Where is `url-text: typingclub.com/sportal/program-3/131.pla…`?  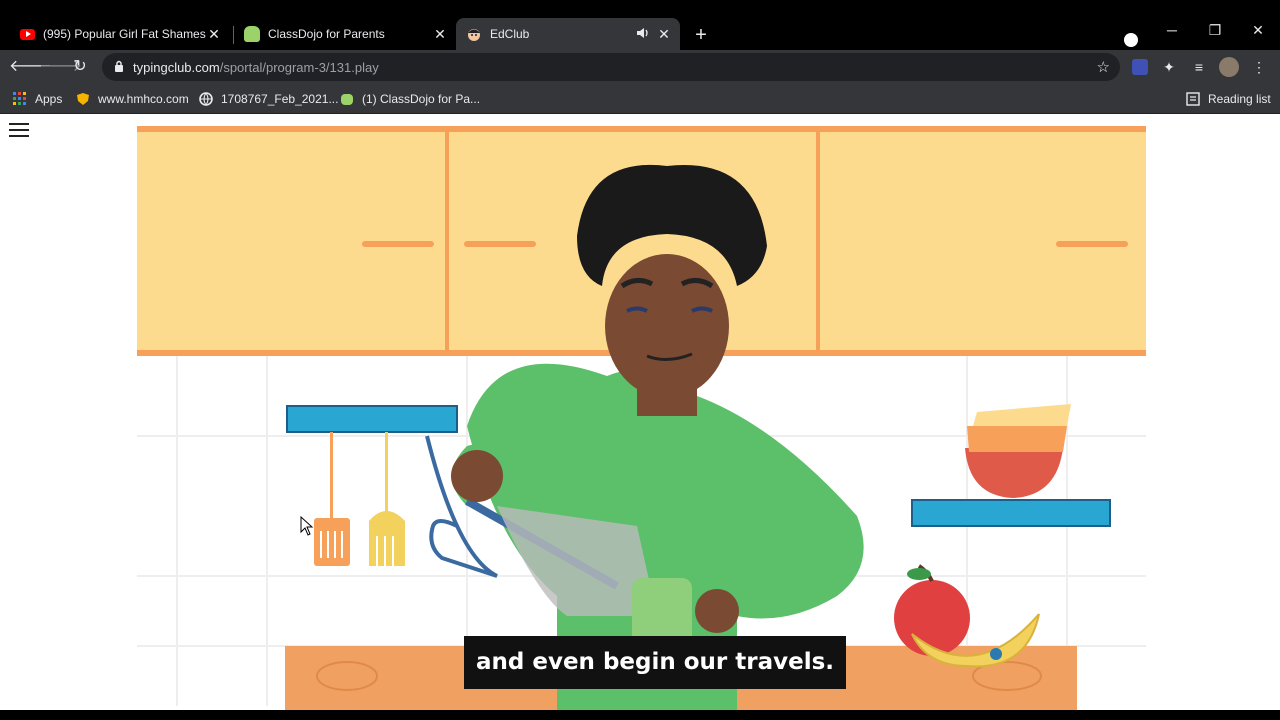 url-text: typingclub.com/sportal/program-3/131.pla… is located at coordinates (256, 67).